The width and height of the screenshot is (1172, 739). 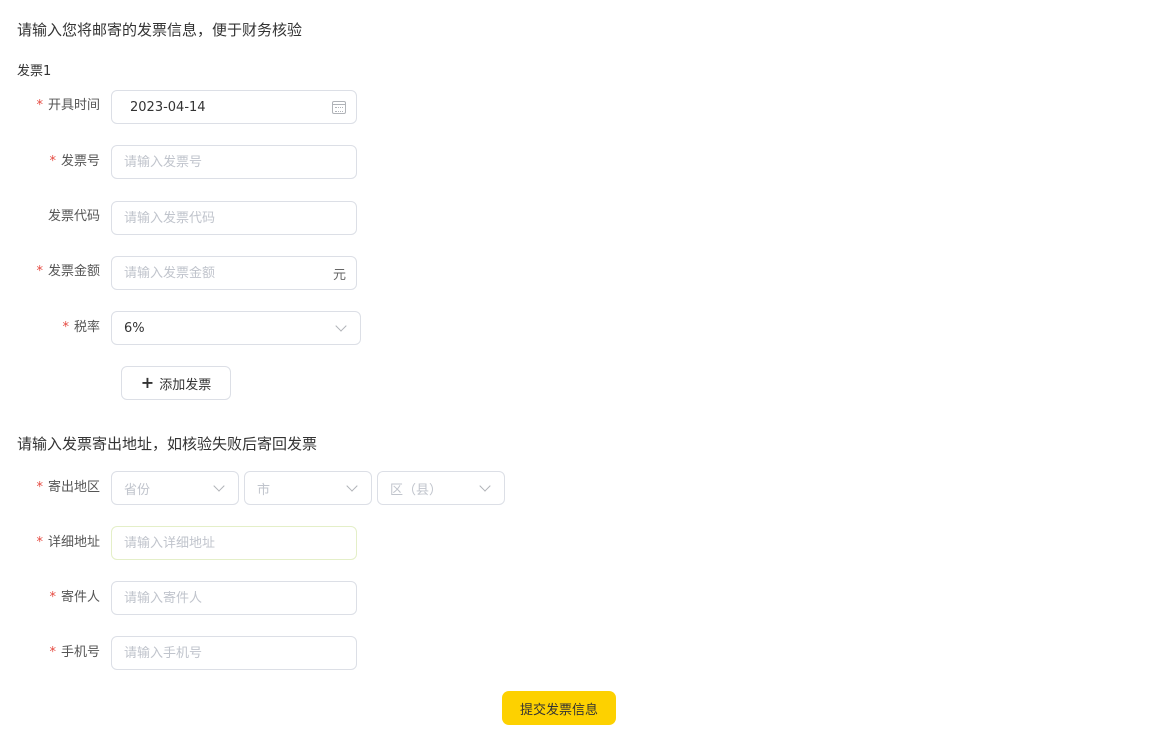 What do you see at coordinates (137, 490) in the screenshot?
I see `province-placeholder: 省份` at bounding box center [137, 490].